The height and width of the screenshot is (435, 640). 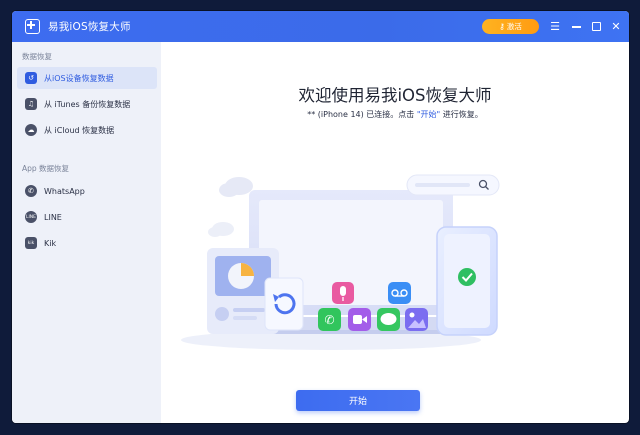 I want to click on search-icon, so click(x=453, y=185).